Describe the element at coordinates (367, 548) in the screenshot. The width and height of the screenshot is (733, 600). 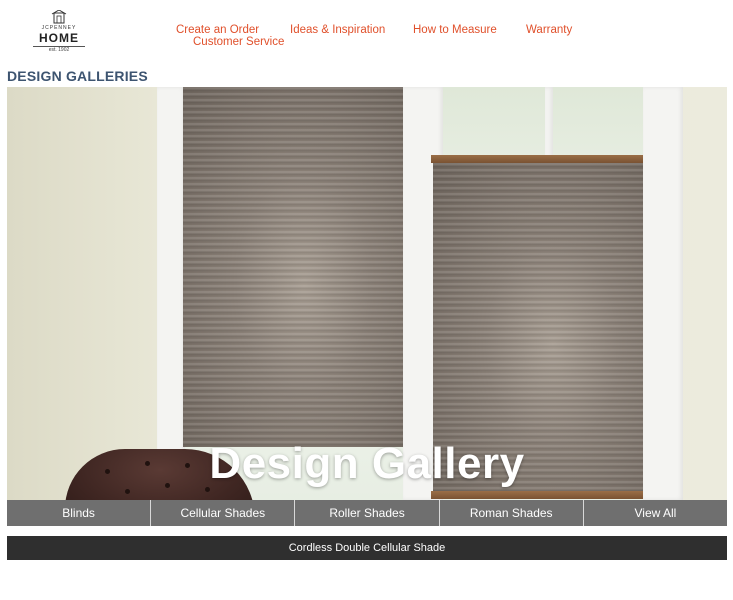
I see `image-caption: Cordless Double Cellular Shade` at that location.